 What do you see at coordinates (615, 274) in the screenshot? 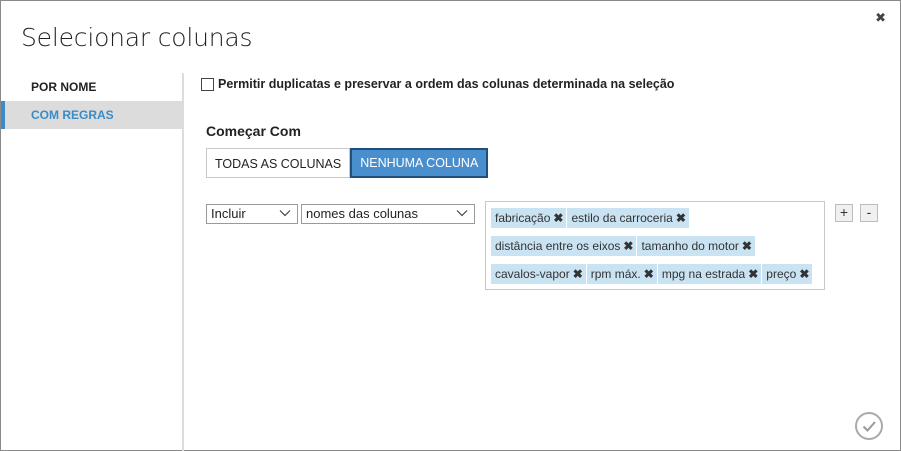
I see `column-tag-label: rpm máx.` at bounding box center [615, 274].